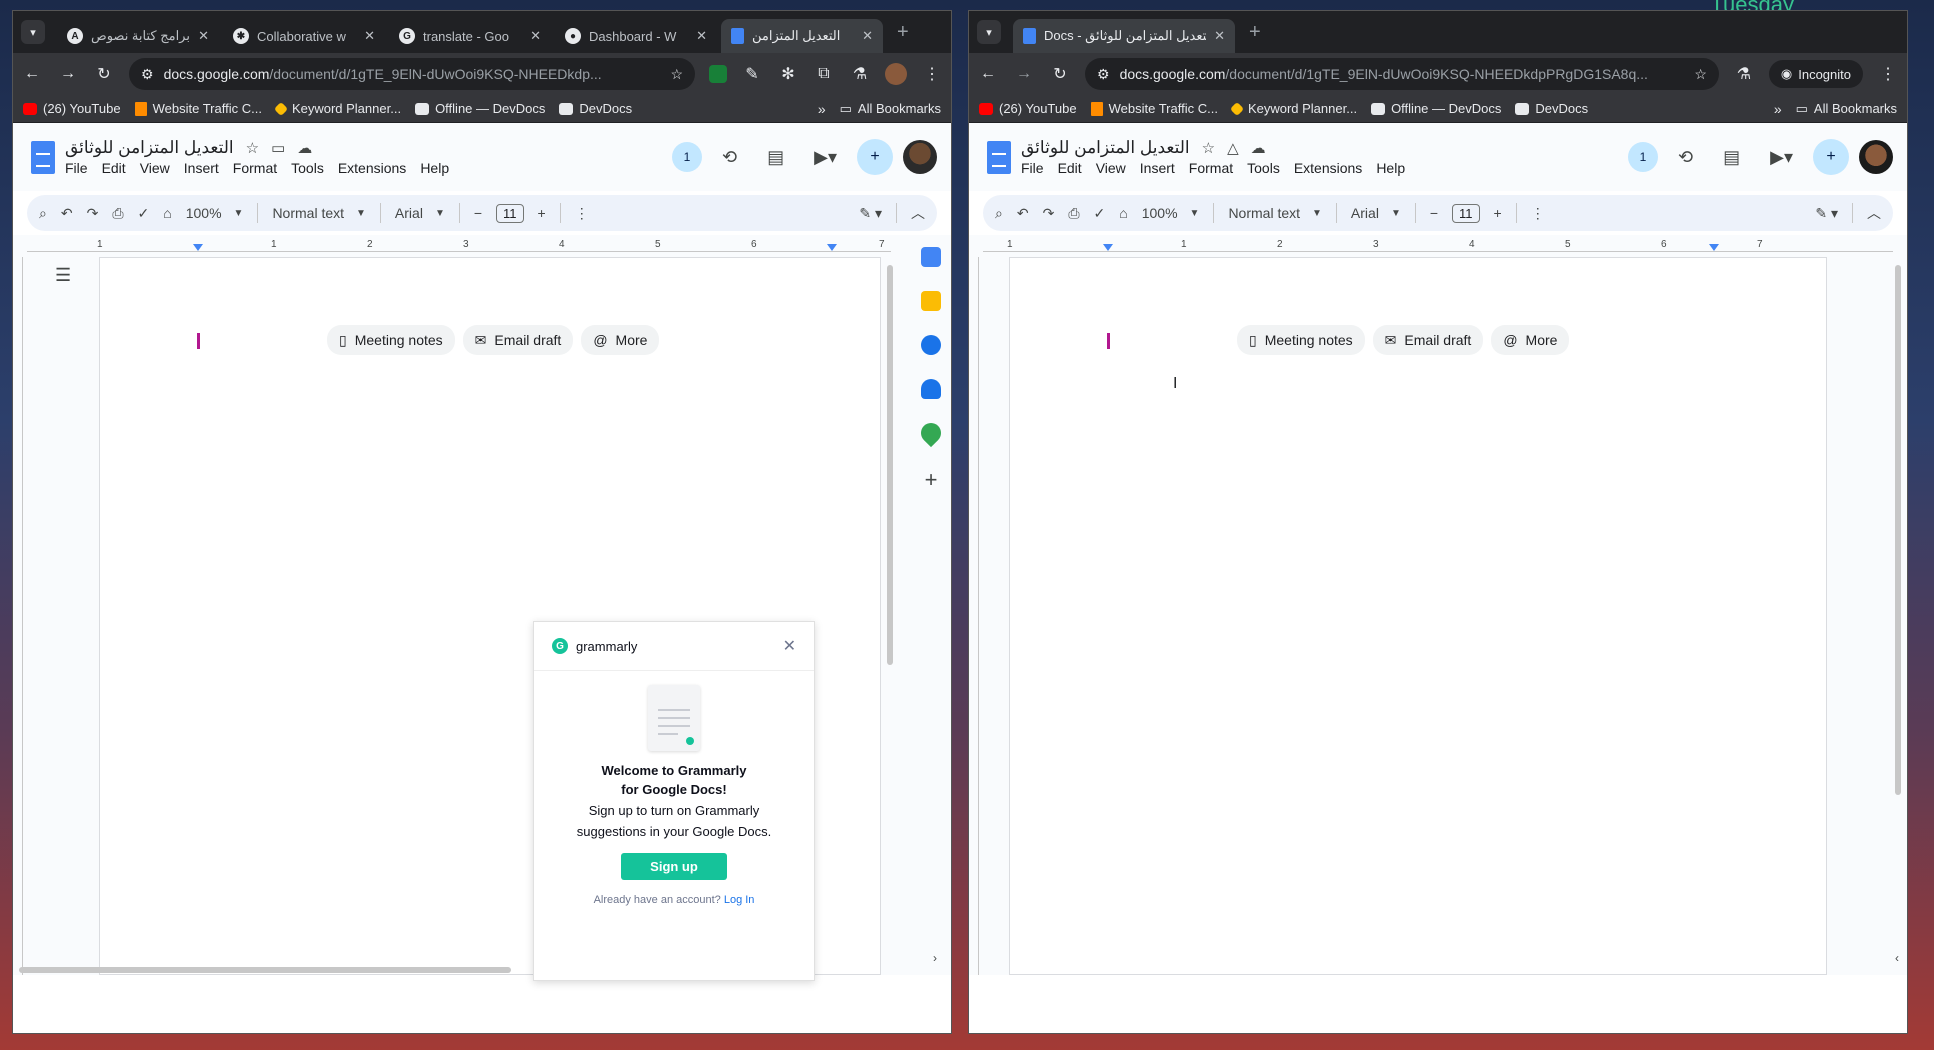 This screenshot has width=1934, height=1050. Describe the element at coordinates (93, 213) in the screenshot. I see `redo-icon: ↷` at that location.